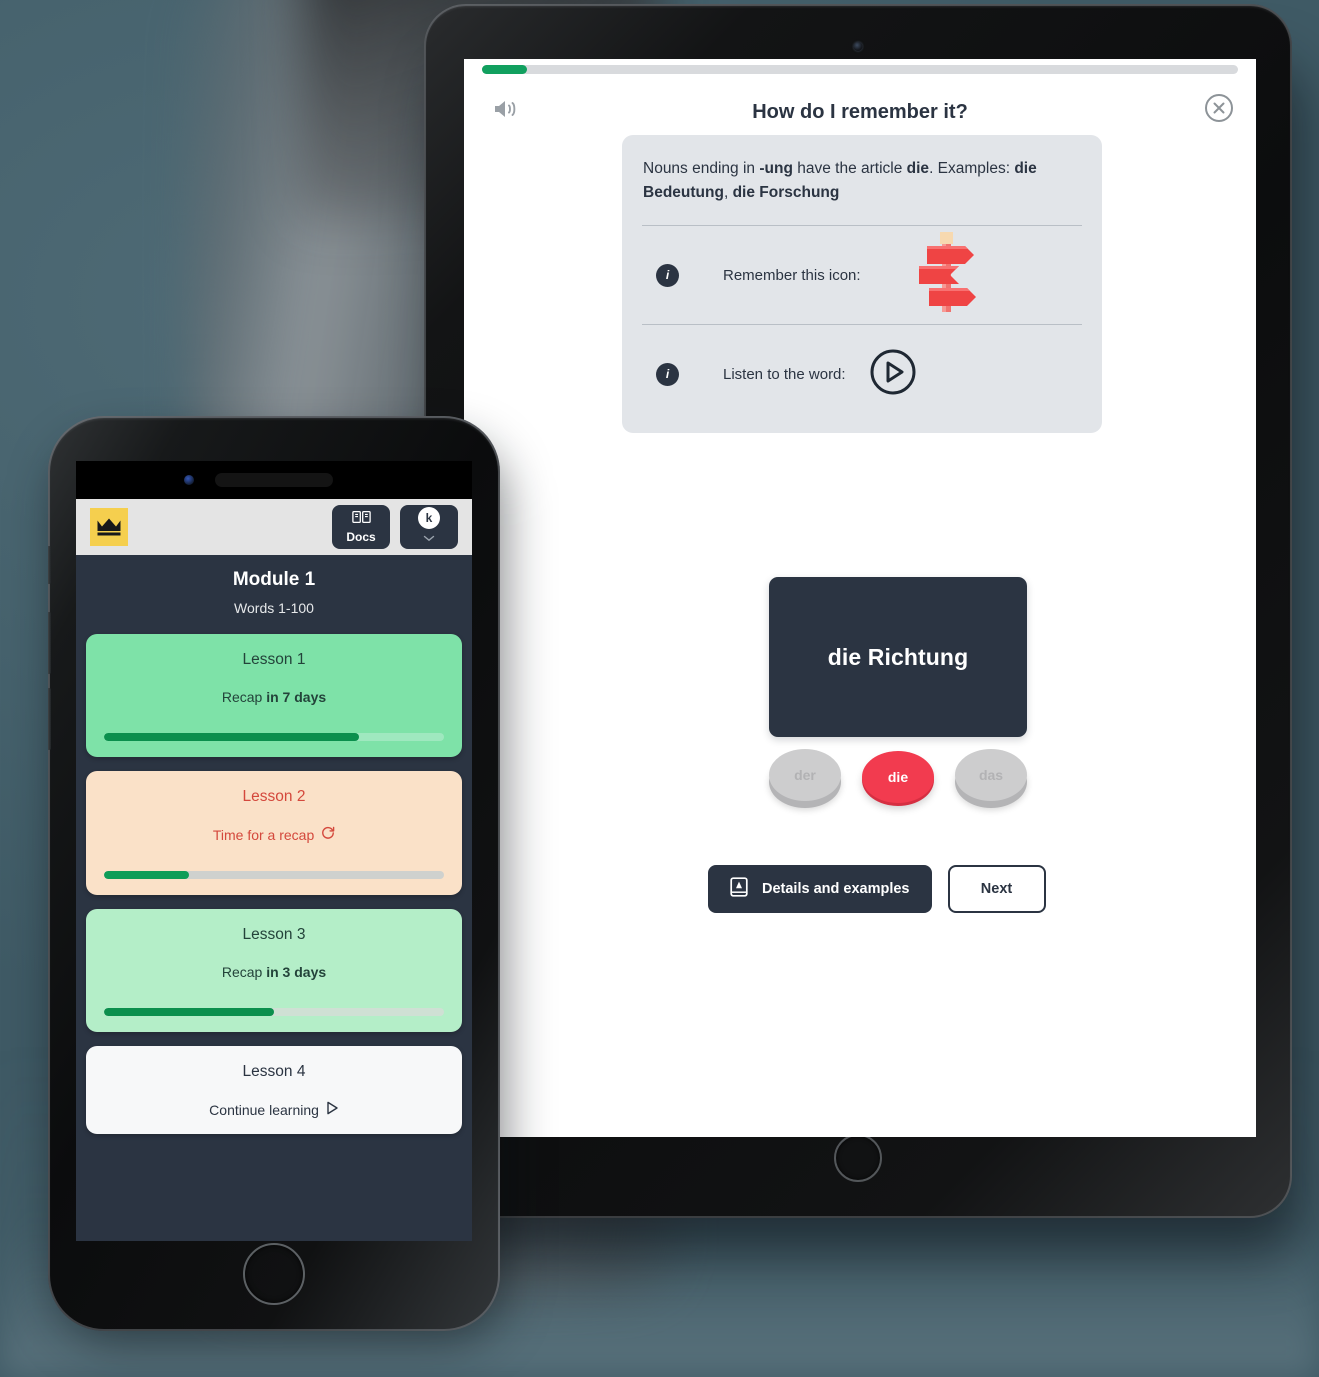  I want to click on phone-home-button, so click(274, 1274).